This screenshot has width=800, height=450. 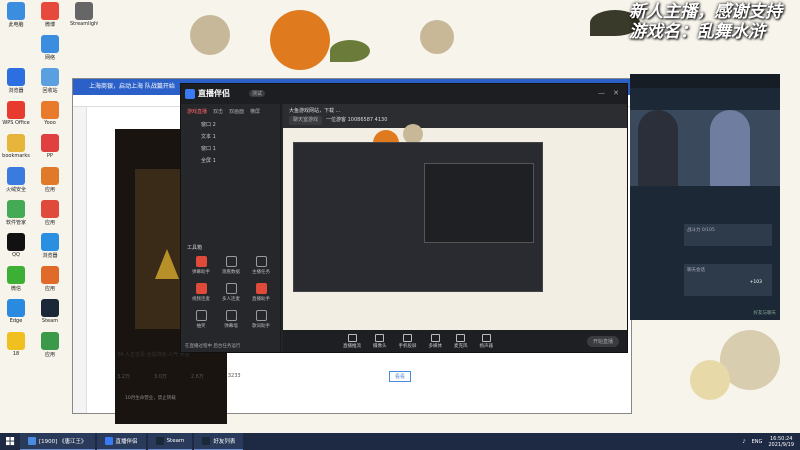 I want to click on follow-button: 看看, so click(x=400, y=376).